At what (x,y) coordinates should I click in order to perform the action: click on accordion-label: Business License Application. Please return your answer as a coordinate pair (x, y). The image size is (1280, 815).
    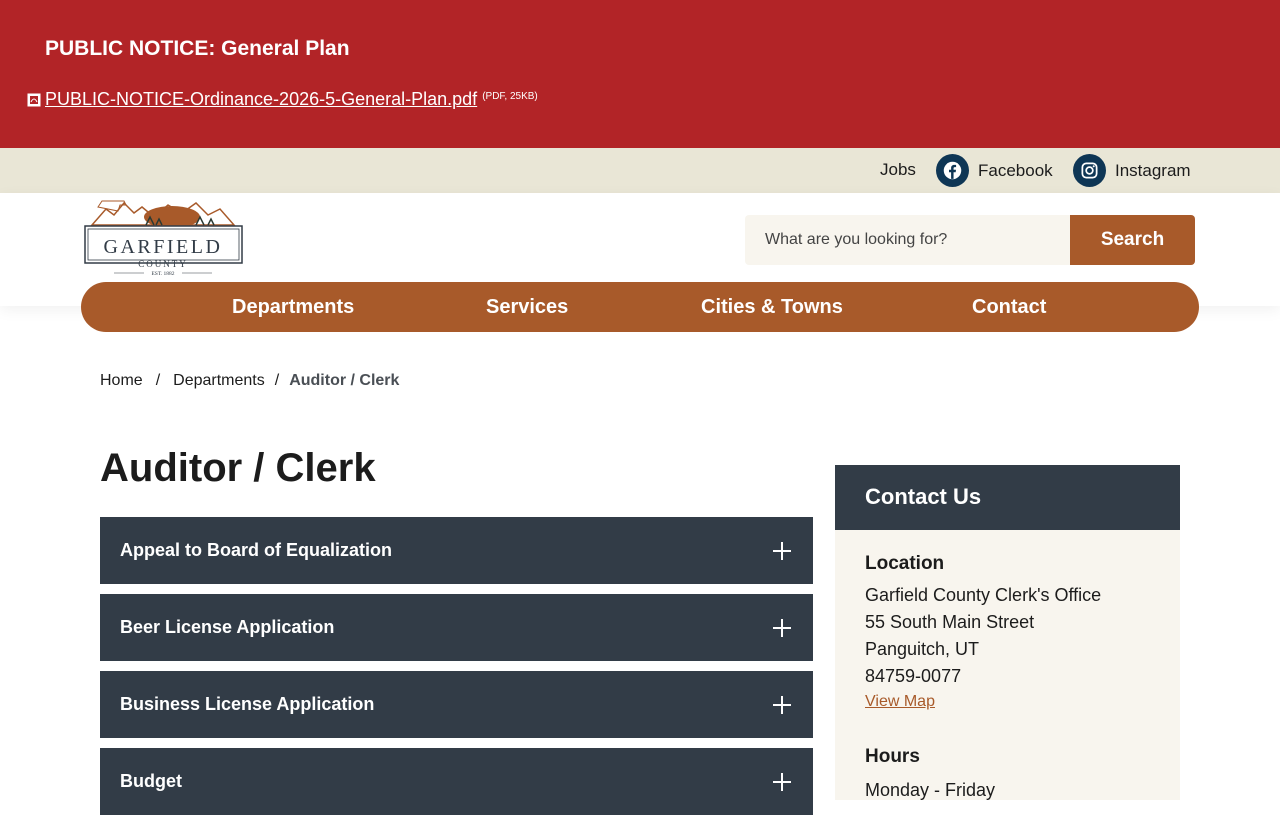
    Looking at the image, I should click on (247, 704).